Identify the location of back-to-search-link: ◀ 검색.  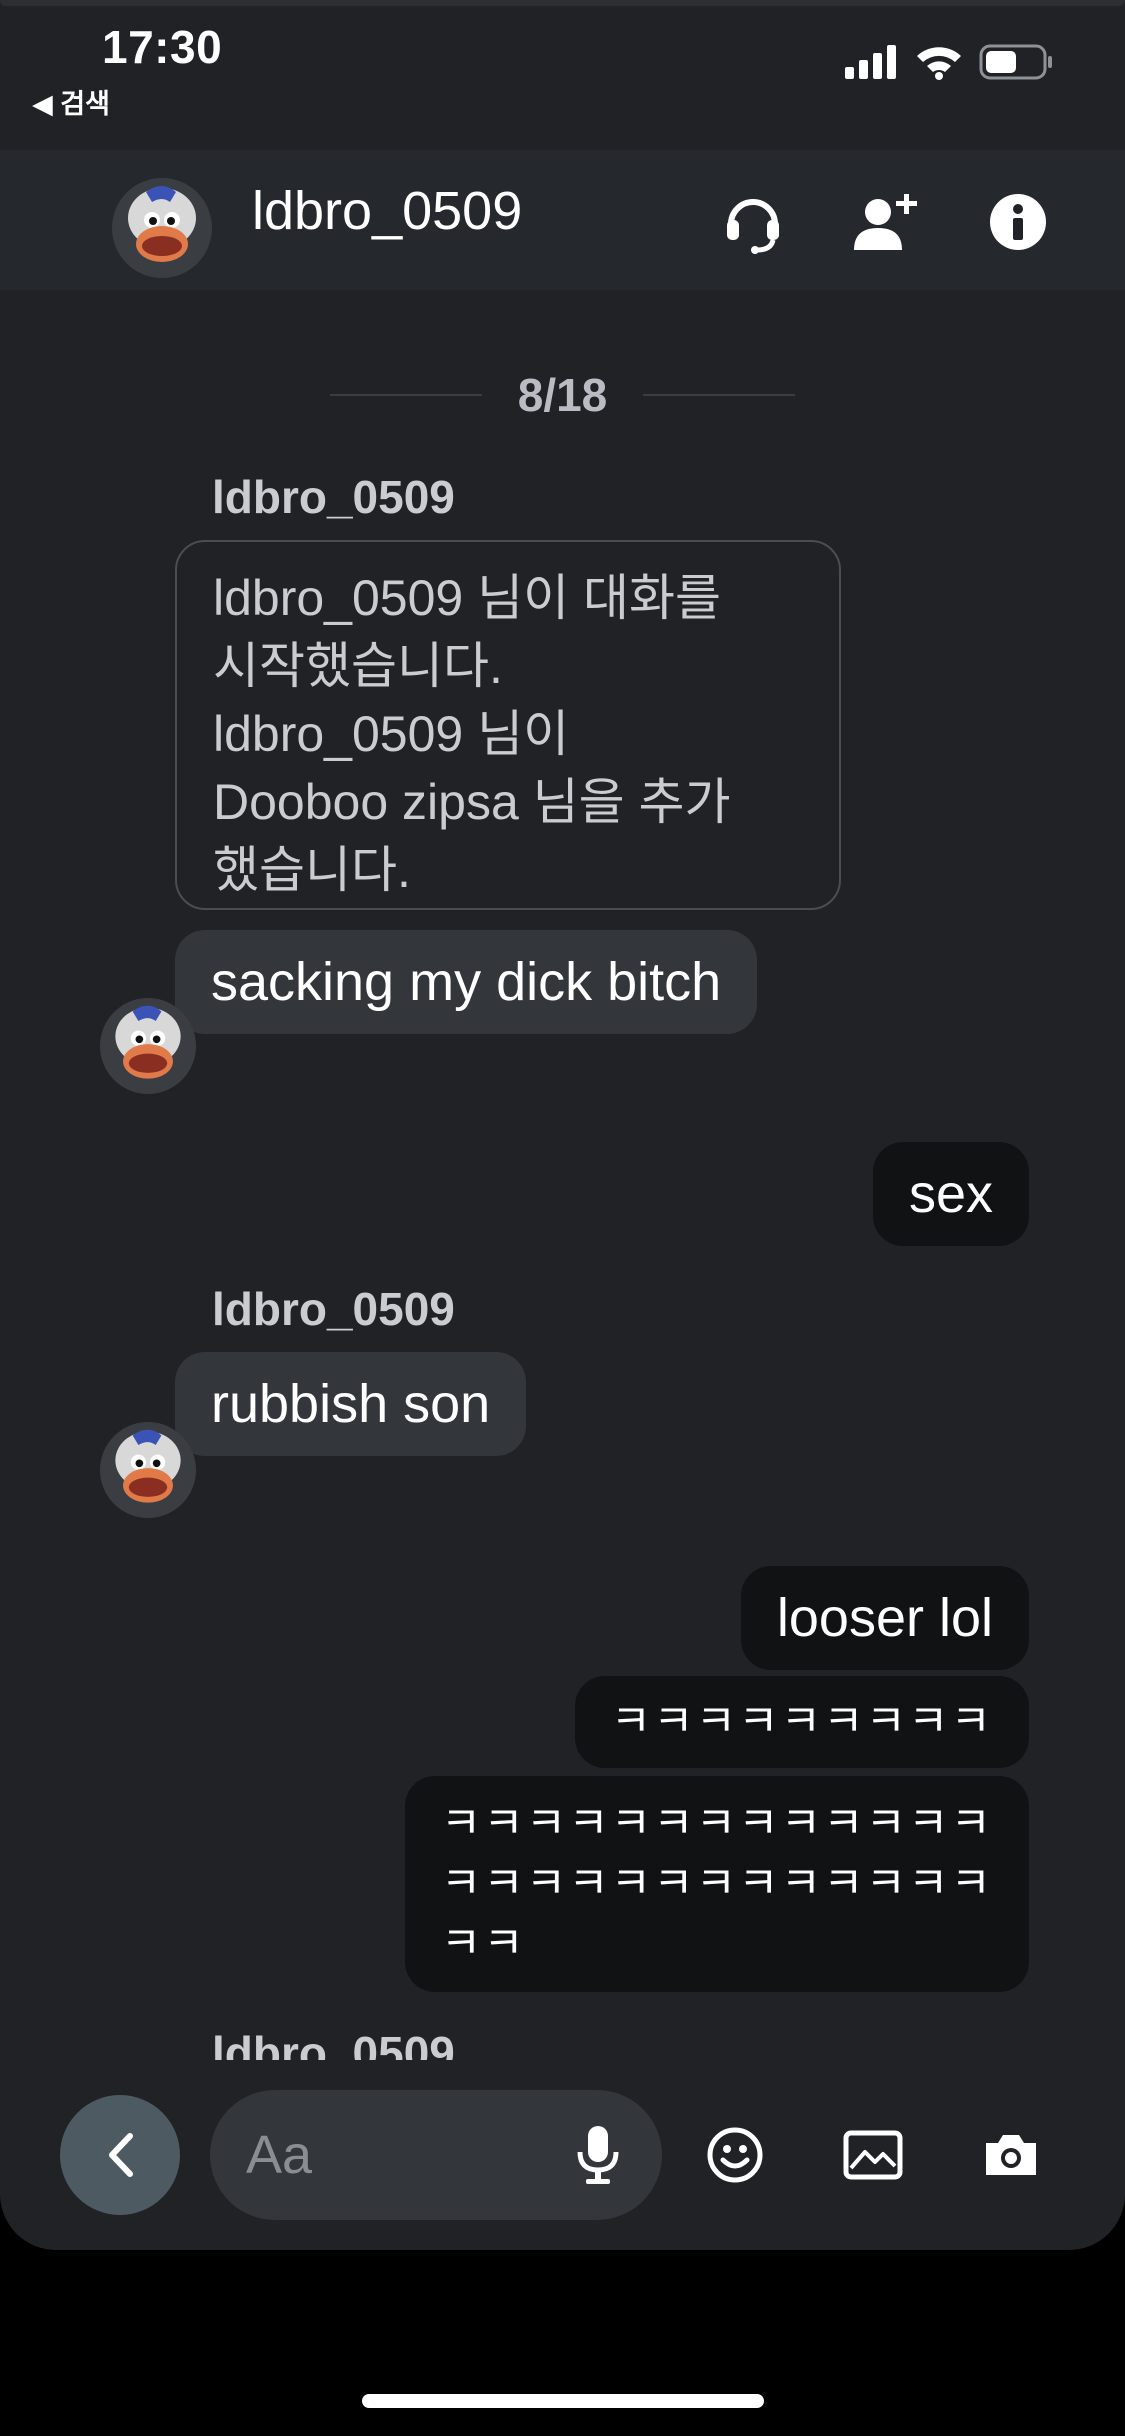
(71, 101).